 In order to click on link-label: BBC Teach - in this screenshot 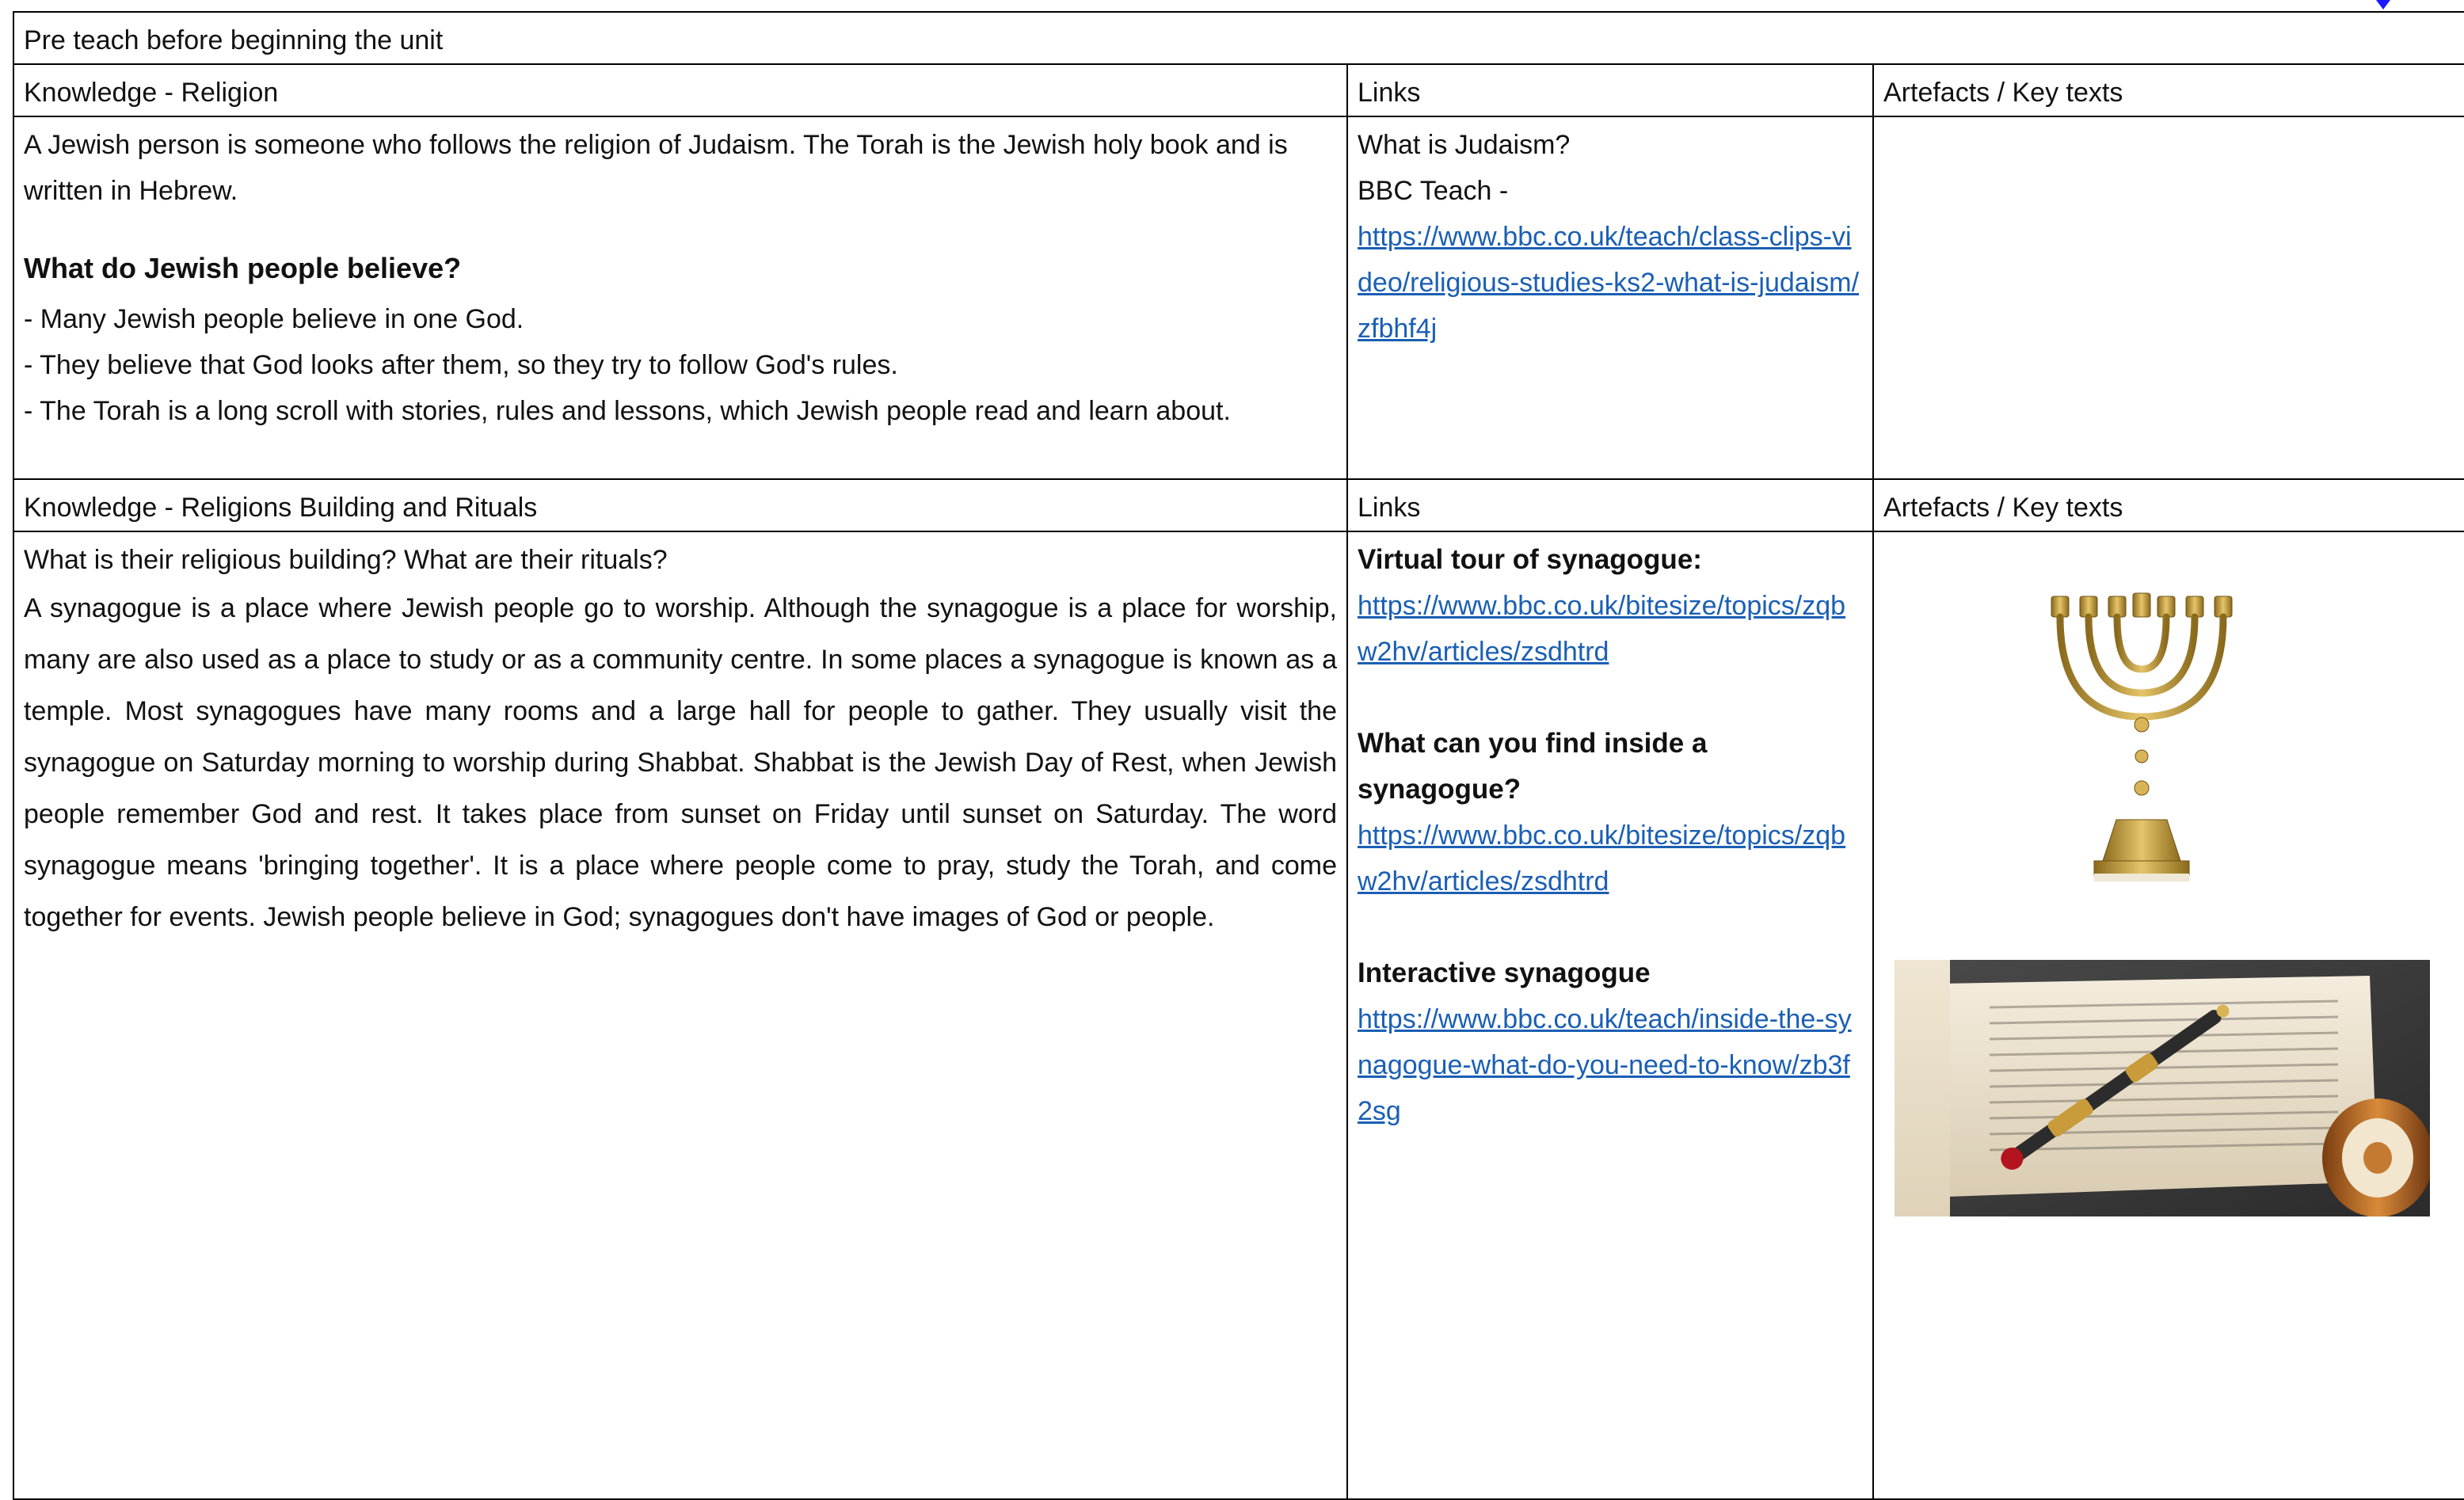, I will do `click(1433, 191)`.